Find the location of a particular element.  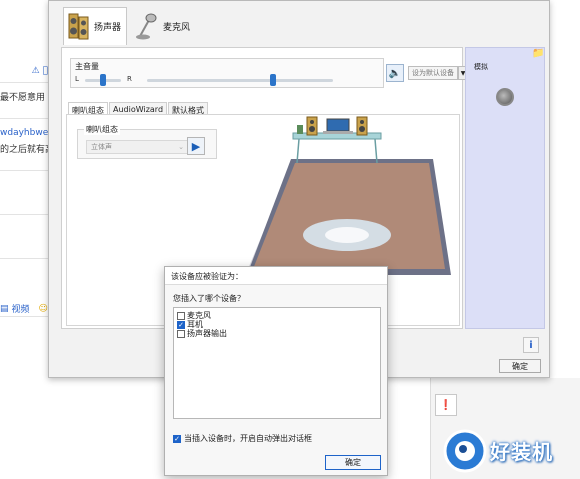

watermark-logo: 好装机 is located at coordinates (511, 452).